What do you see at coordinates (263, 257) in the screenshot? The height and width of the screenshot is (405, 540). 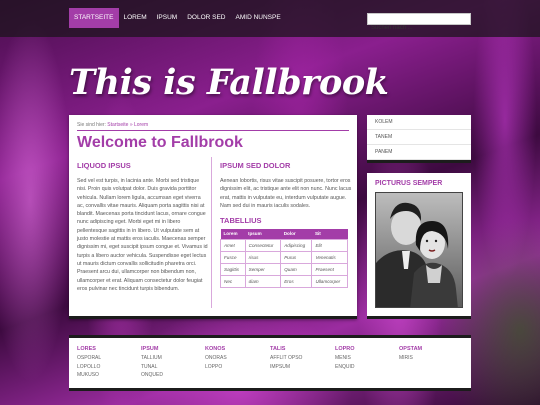 I see `table-cell: risus` at bounding box center [263, 257].